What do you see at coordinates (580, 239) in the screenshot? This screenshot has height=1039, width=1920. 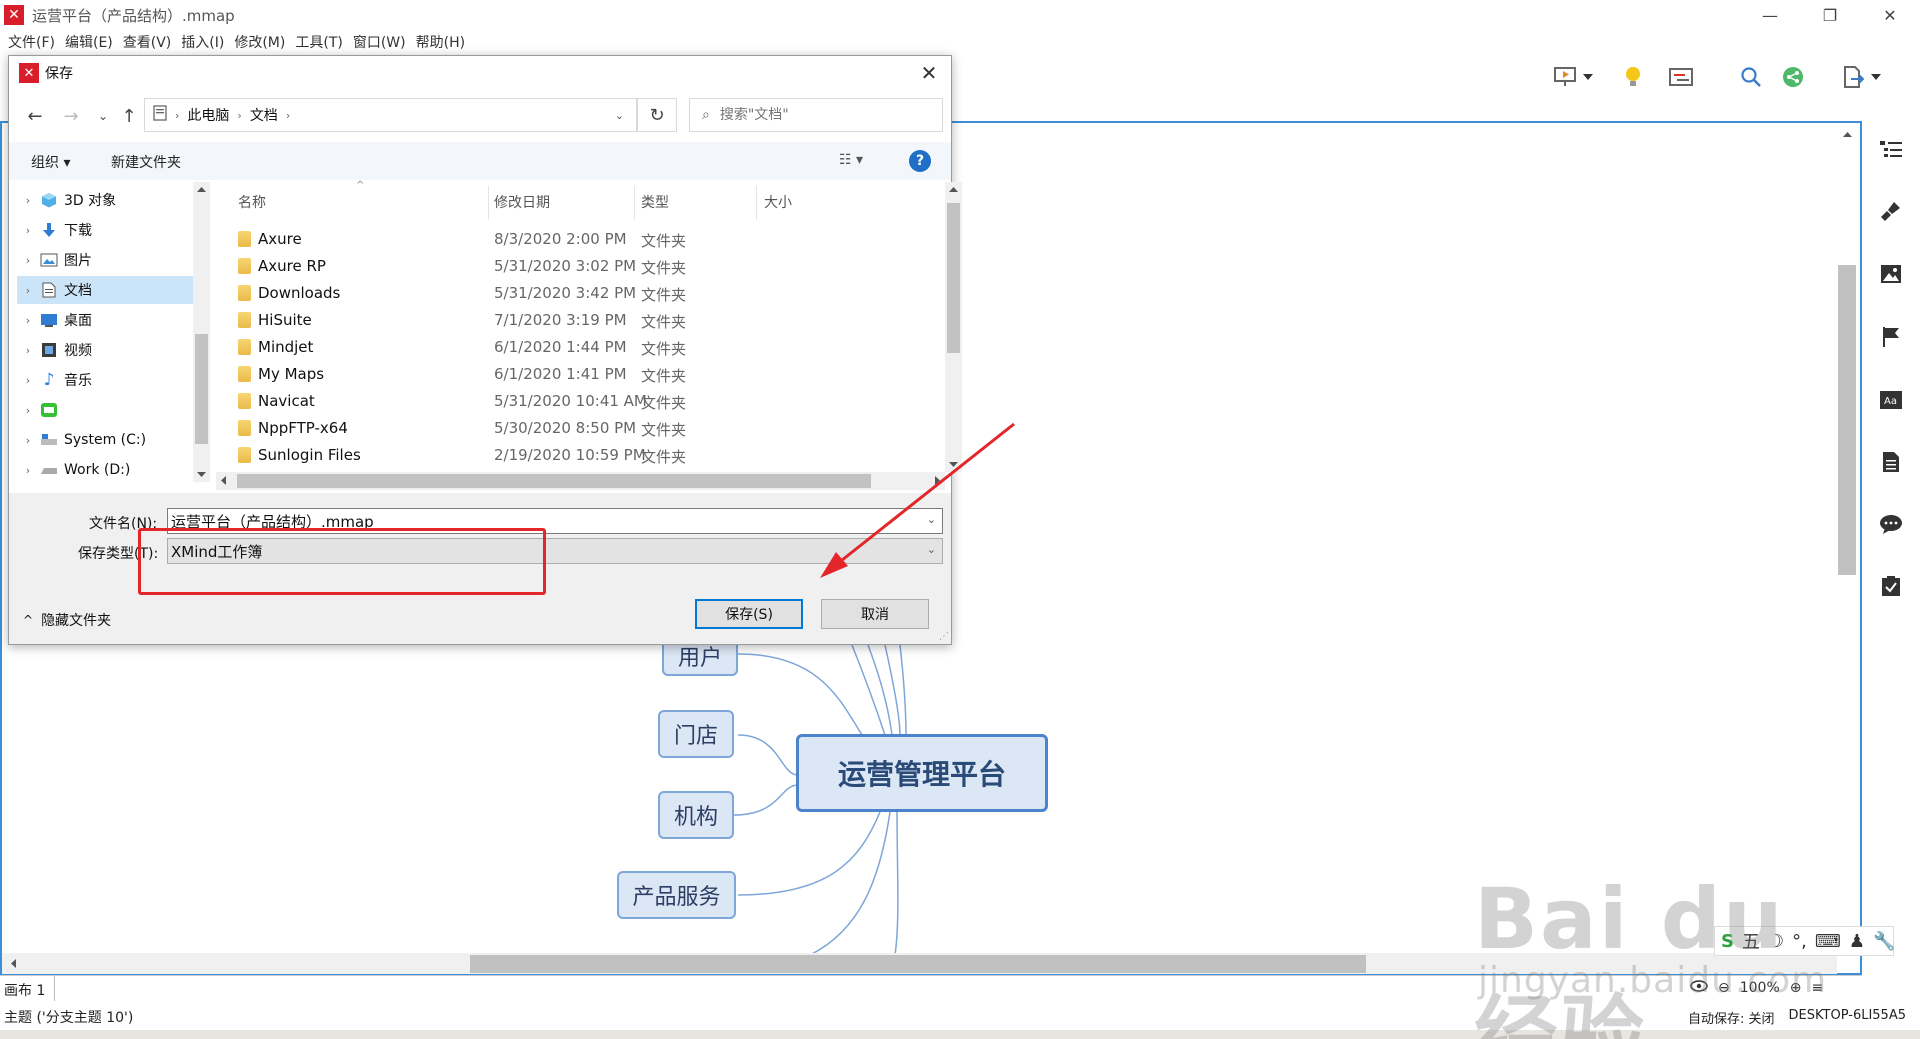 I see `file-row: Axure 8/3/2020 2:00 PM 文件夹` at bounding box center [580, 239].